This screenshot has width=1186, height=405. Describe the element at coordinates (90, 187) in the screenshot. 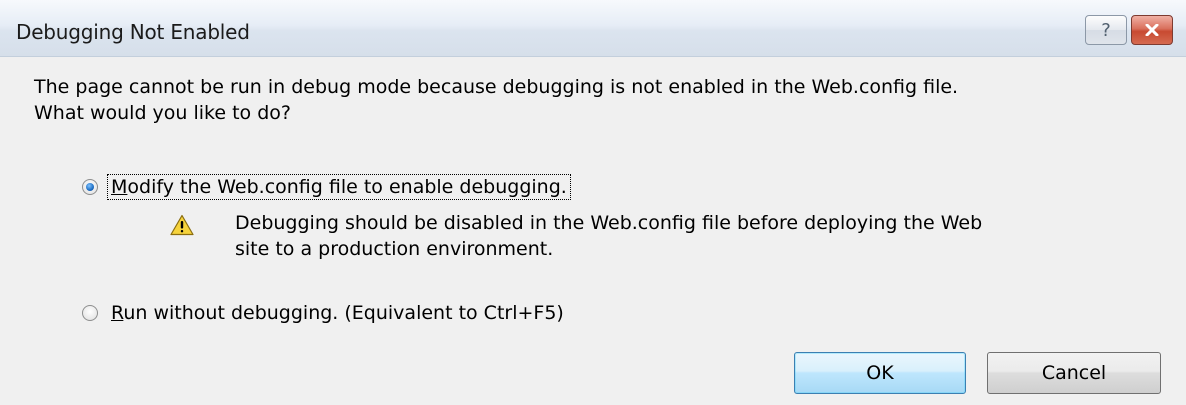

I see `radio-modify-webconfig` at that location.